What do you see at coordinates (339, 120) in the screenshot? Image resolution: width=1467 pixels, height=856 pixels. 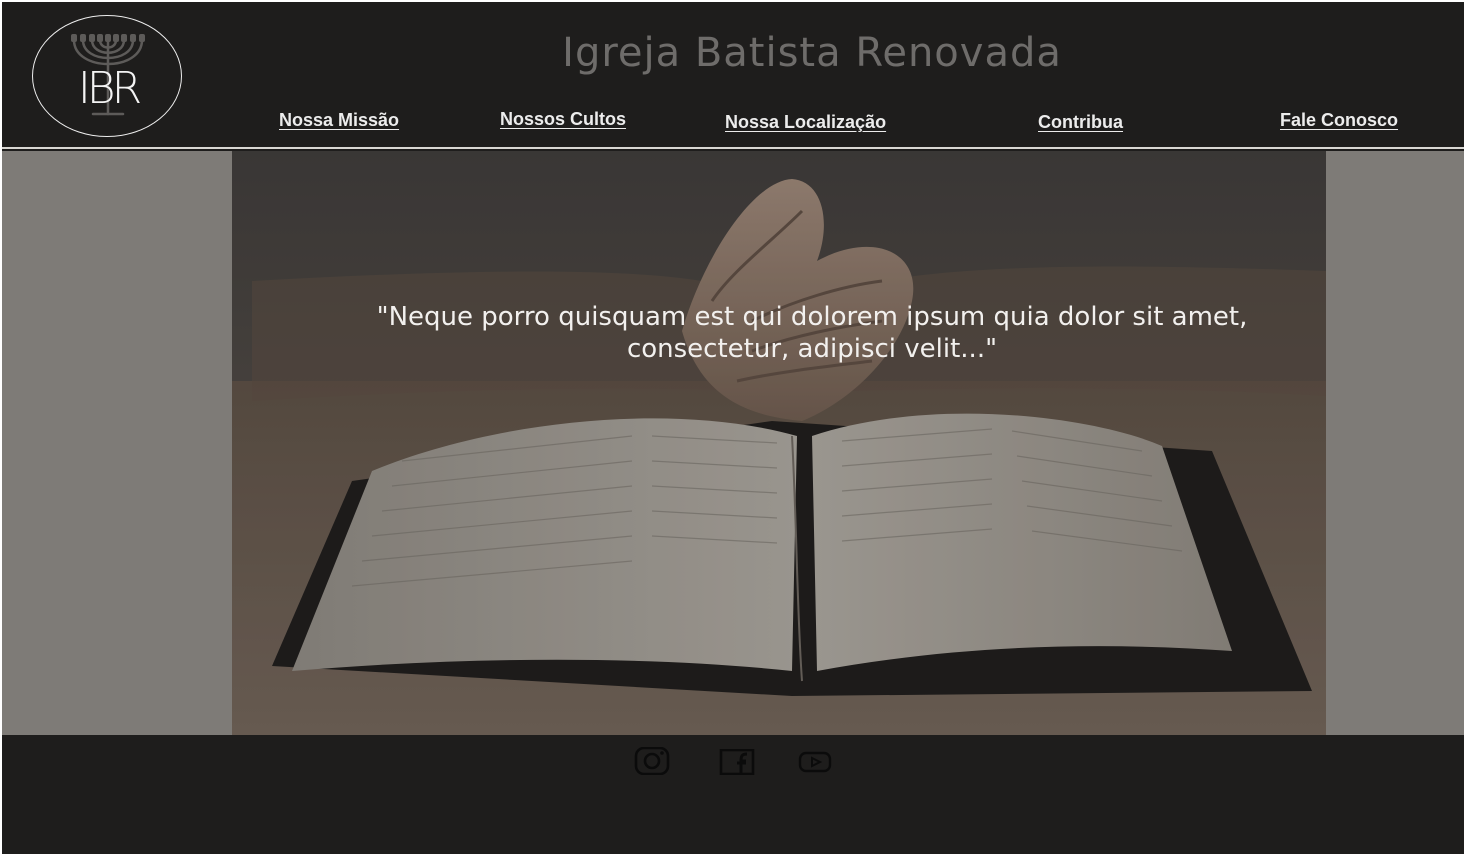 I see `nav-nossa-missao: Nossa Missão` at bounding box center [339, 120].